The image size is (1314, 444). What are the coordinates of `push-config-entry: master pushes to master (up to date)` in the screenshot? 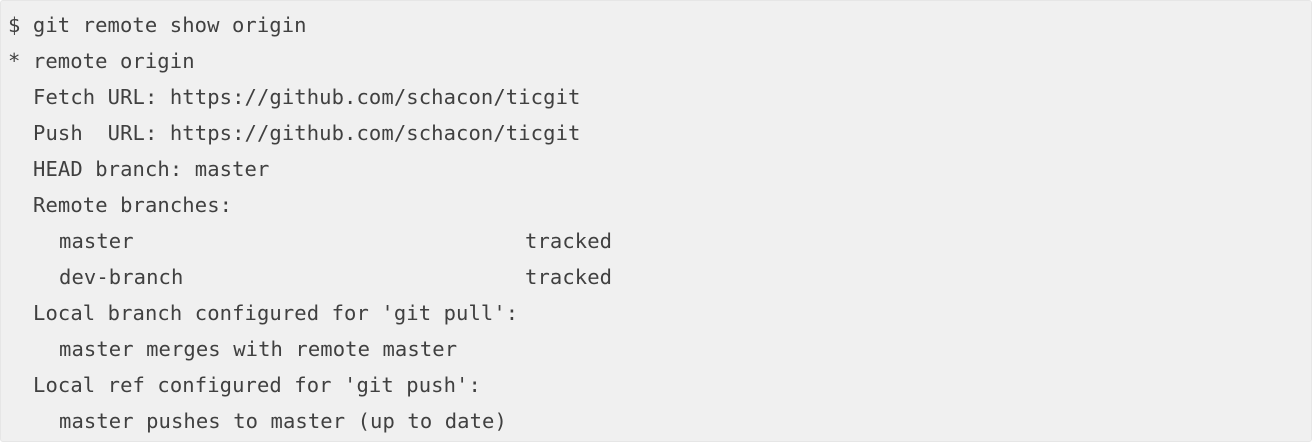 It's located at (283, 421).